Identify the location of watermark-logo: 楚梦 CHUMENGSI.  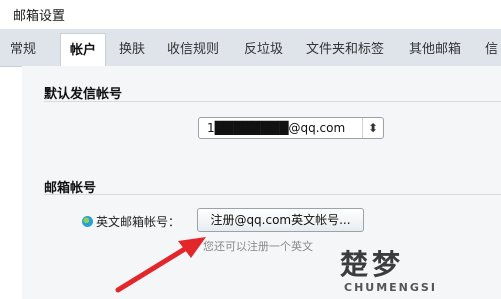
(414, 270).